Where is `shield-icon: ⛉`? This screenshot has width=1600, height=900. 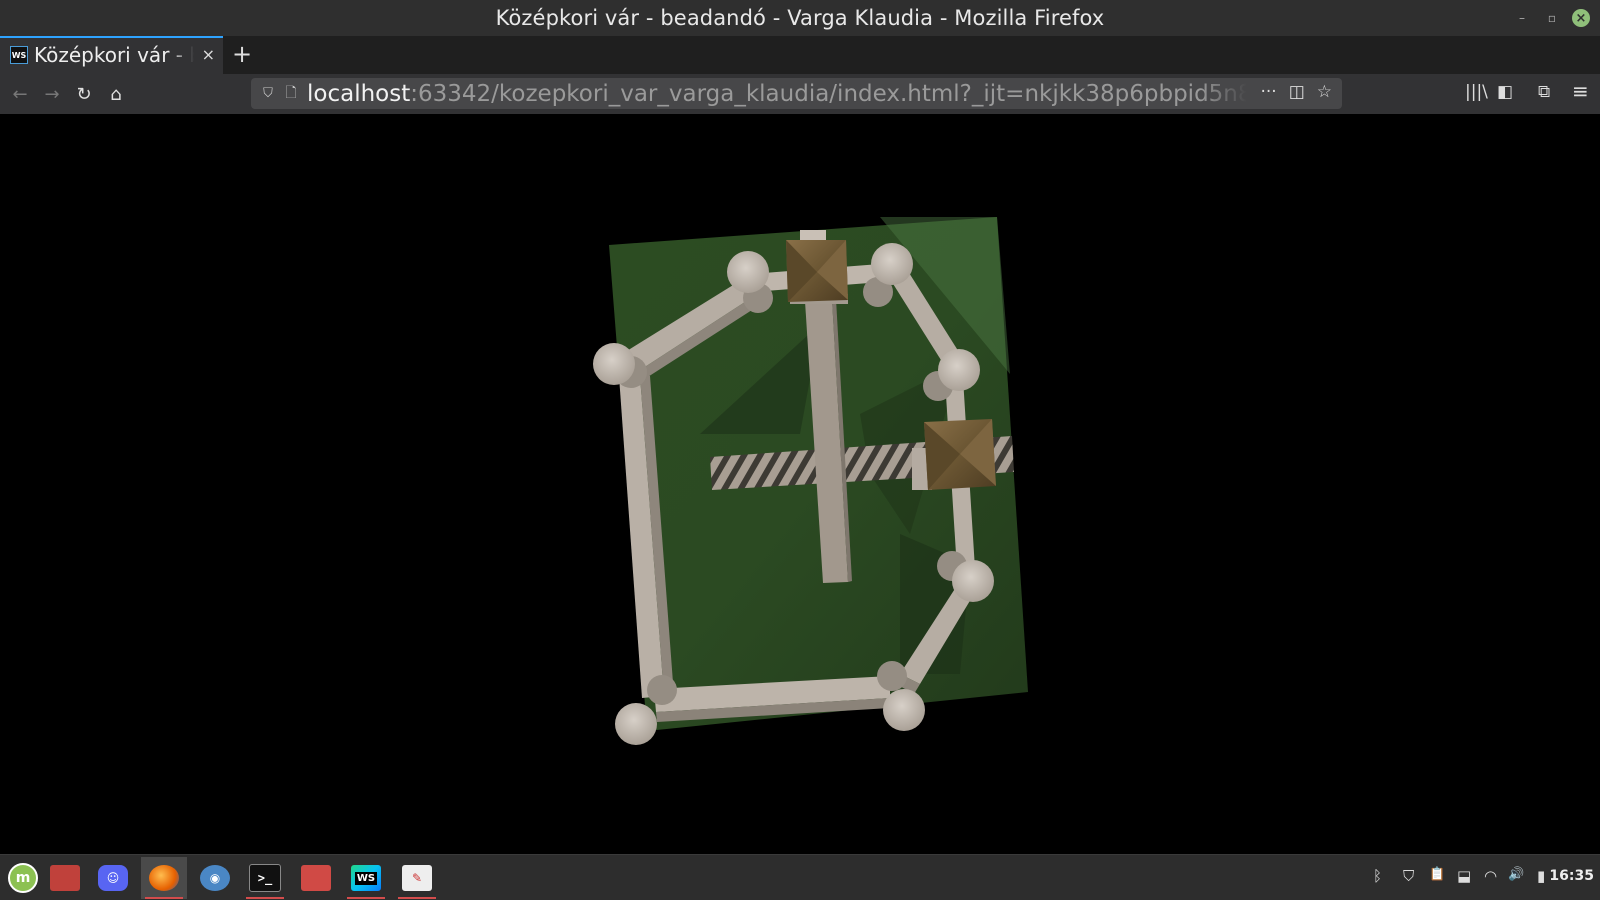 shield-icon: ⛉ is located at coordinates (1408, 876).